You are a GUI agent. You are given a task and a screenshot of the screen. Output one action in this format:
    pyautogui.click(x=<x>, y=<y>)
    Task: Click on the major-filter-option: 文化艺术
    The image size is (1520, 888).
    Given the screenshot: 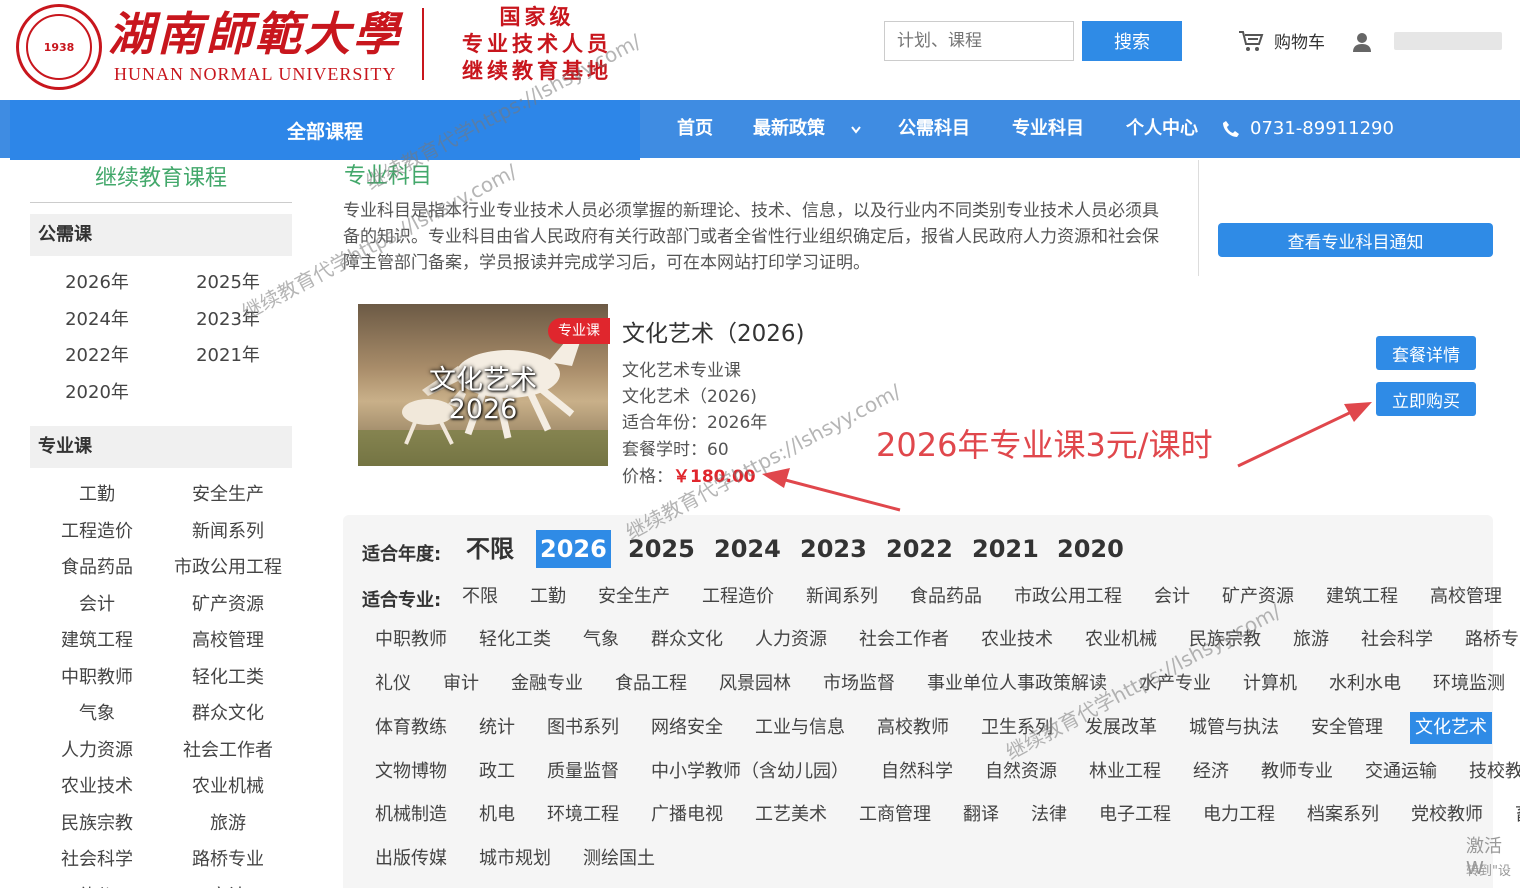 What is the action you would take?
    pyautogui.click(x=1451, y=728)
    